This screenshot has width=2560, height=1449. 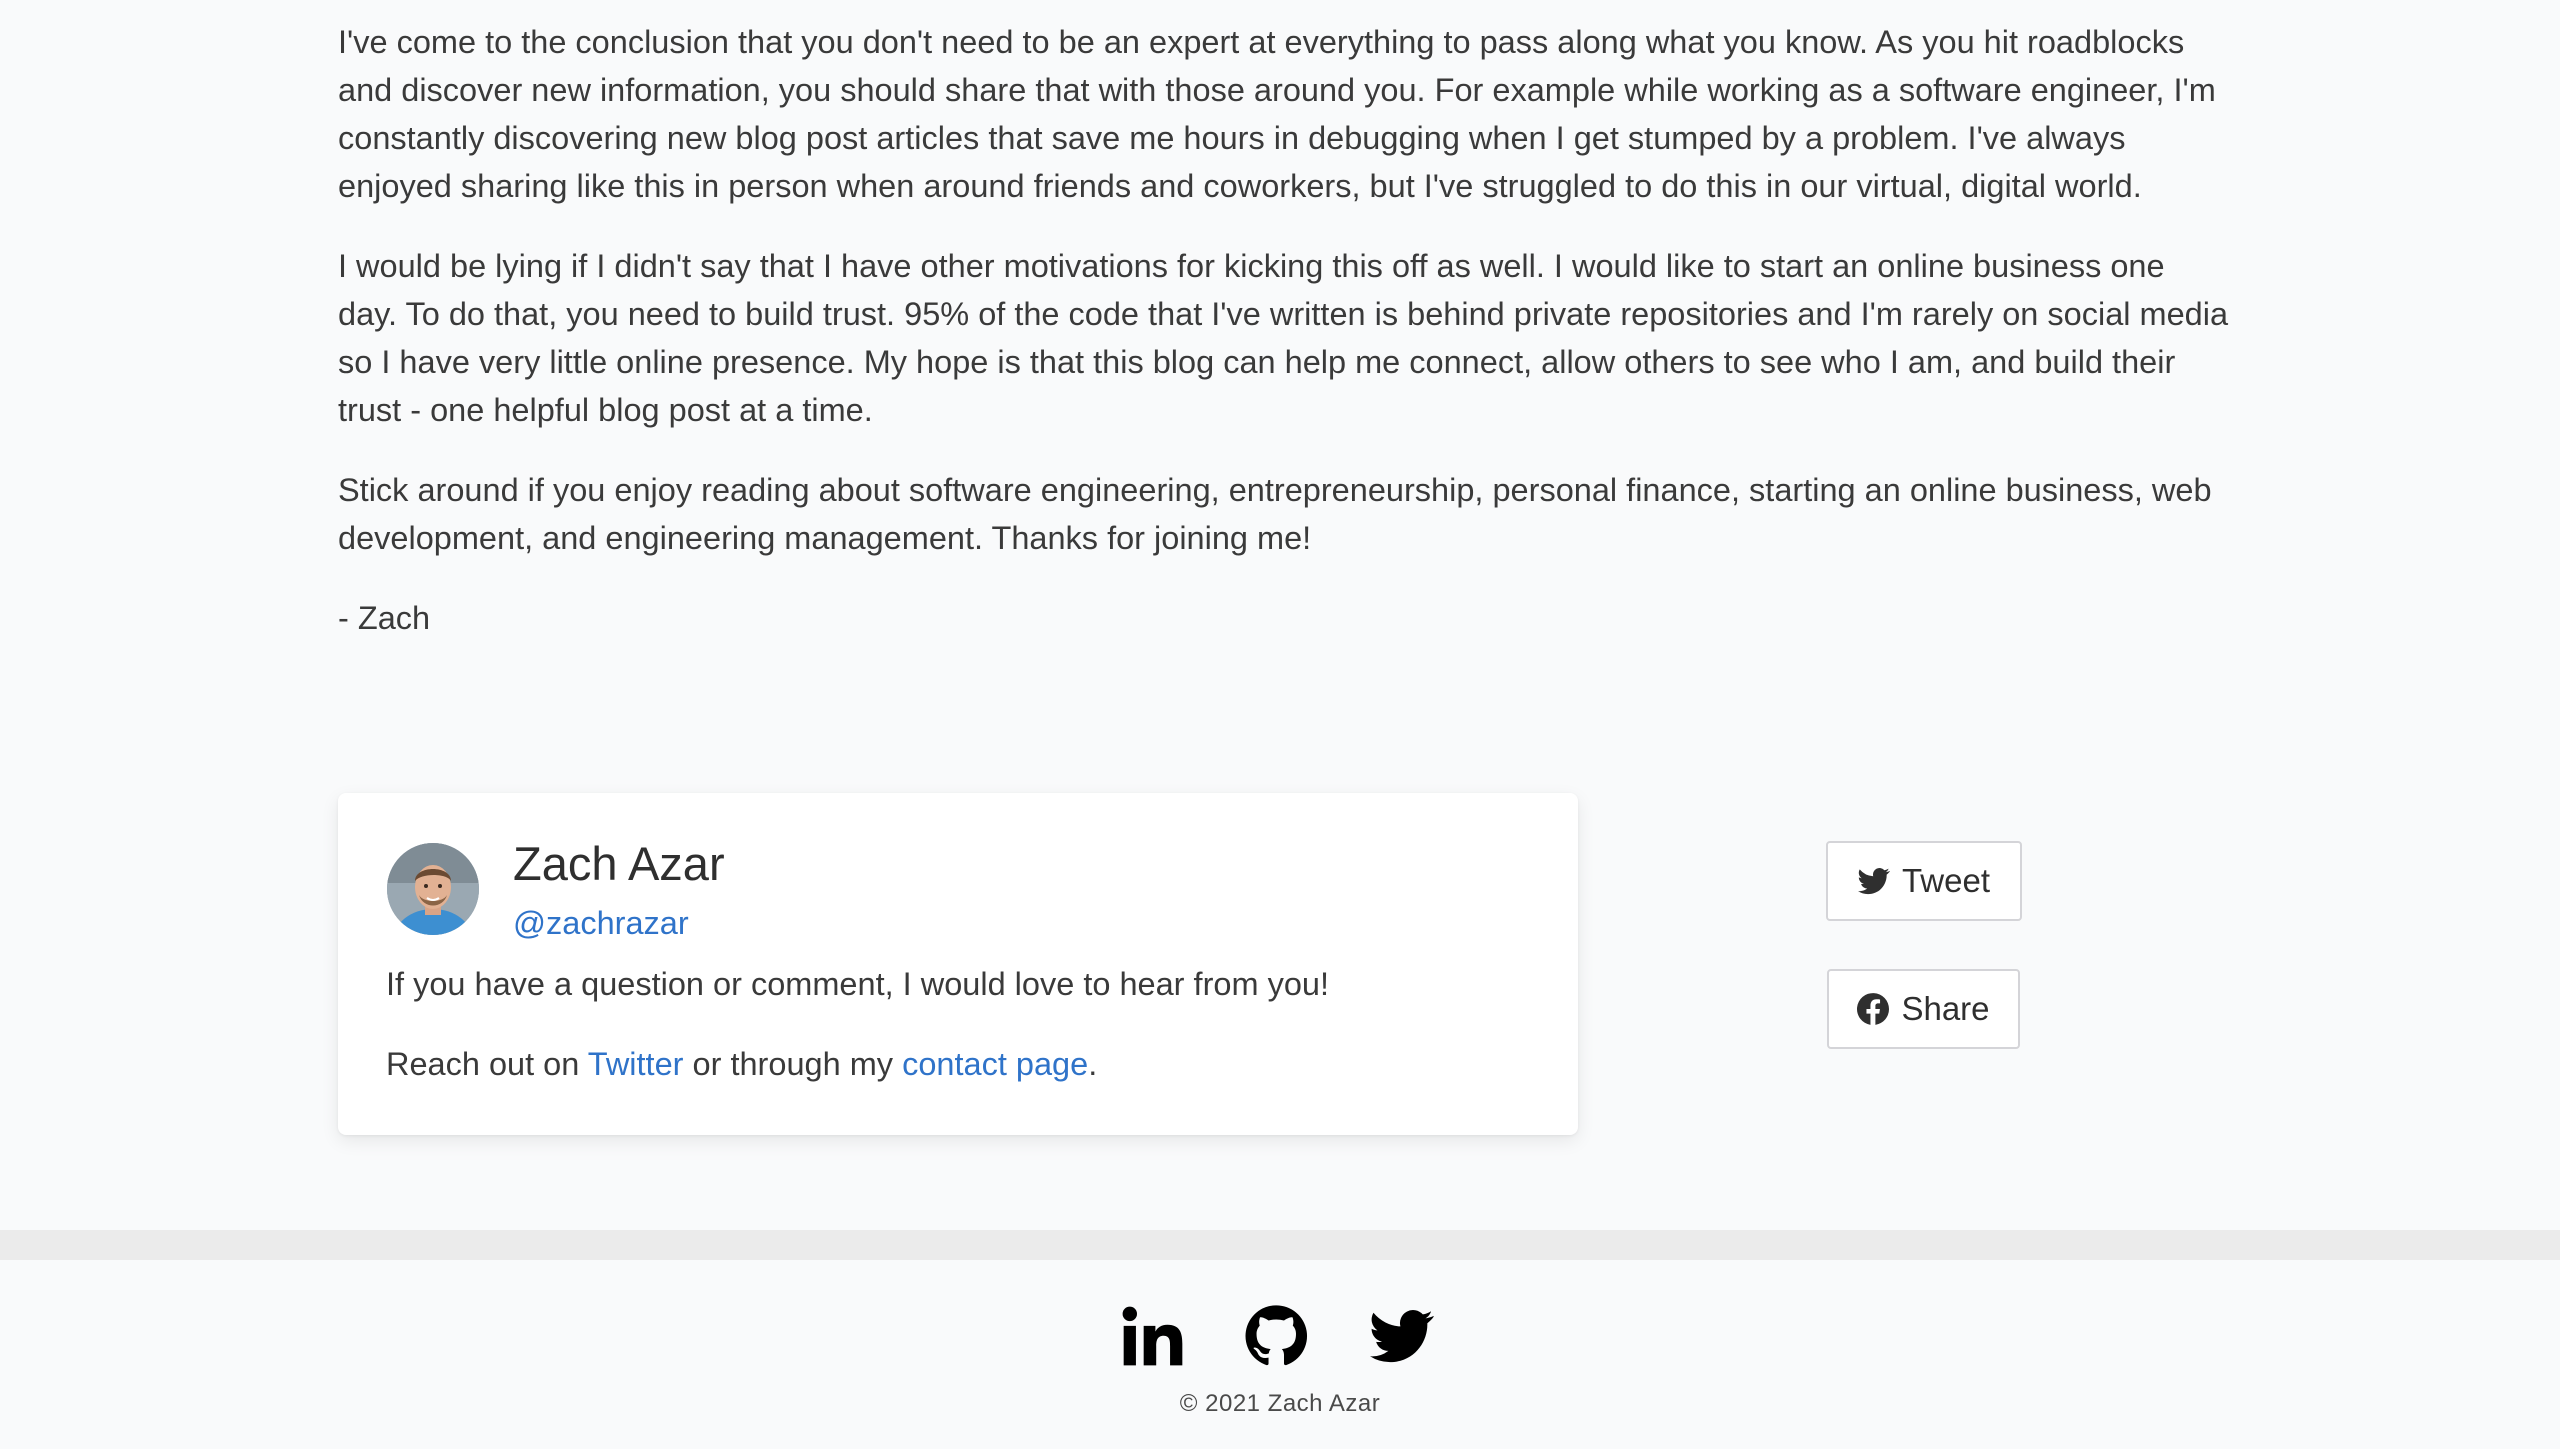 I want to click on footer-divider, so click(x=1280, y=1245).